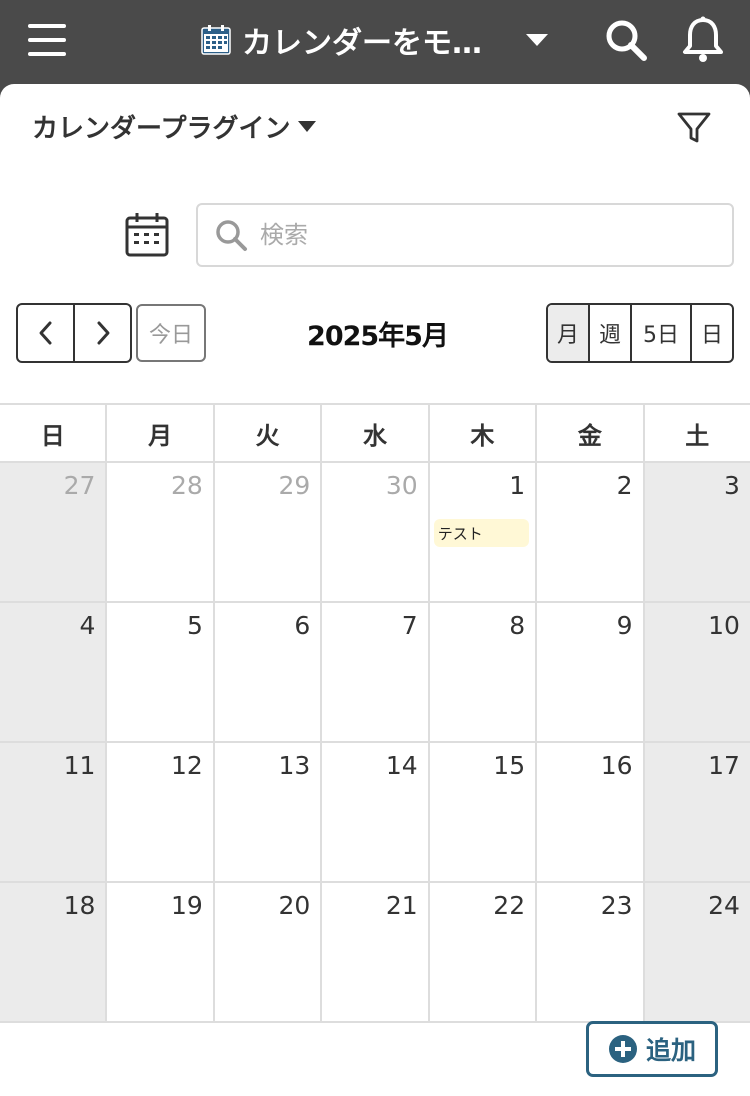  I want to click on weekday-label: 金, so click(591, 433).